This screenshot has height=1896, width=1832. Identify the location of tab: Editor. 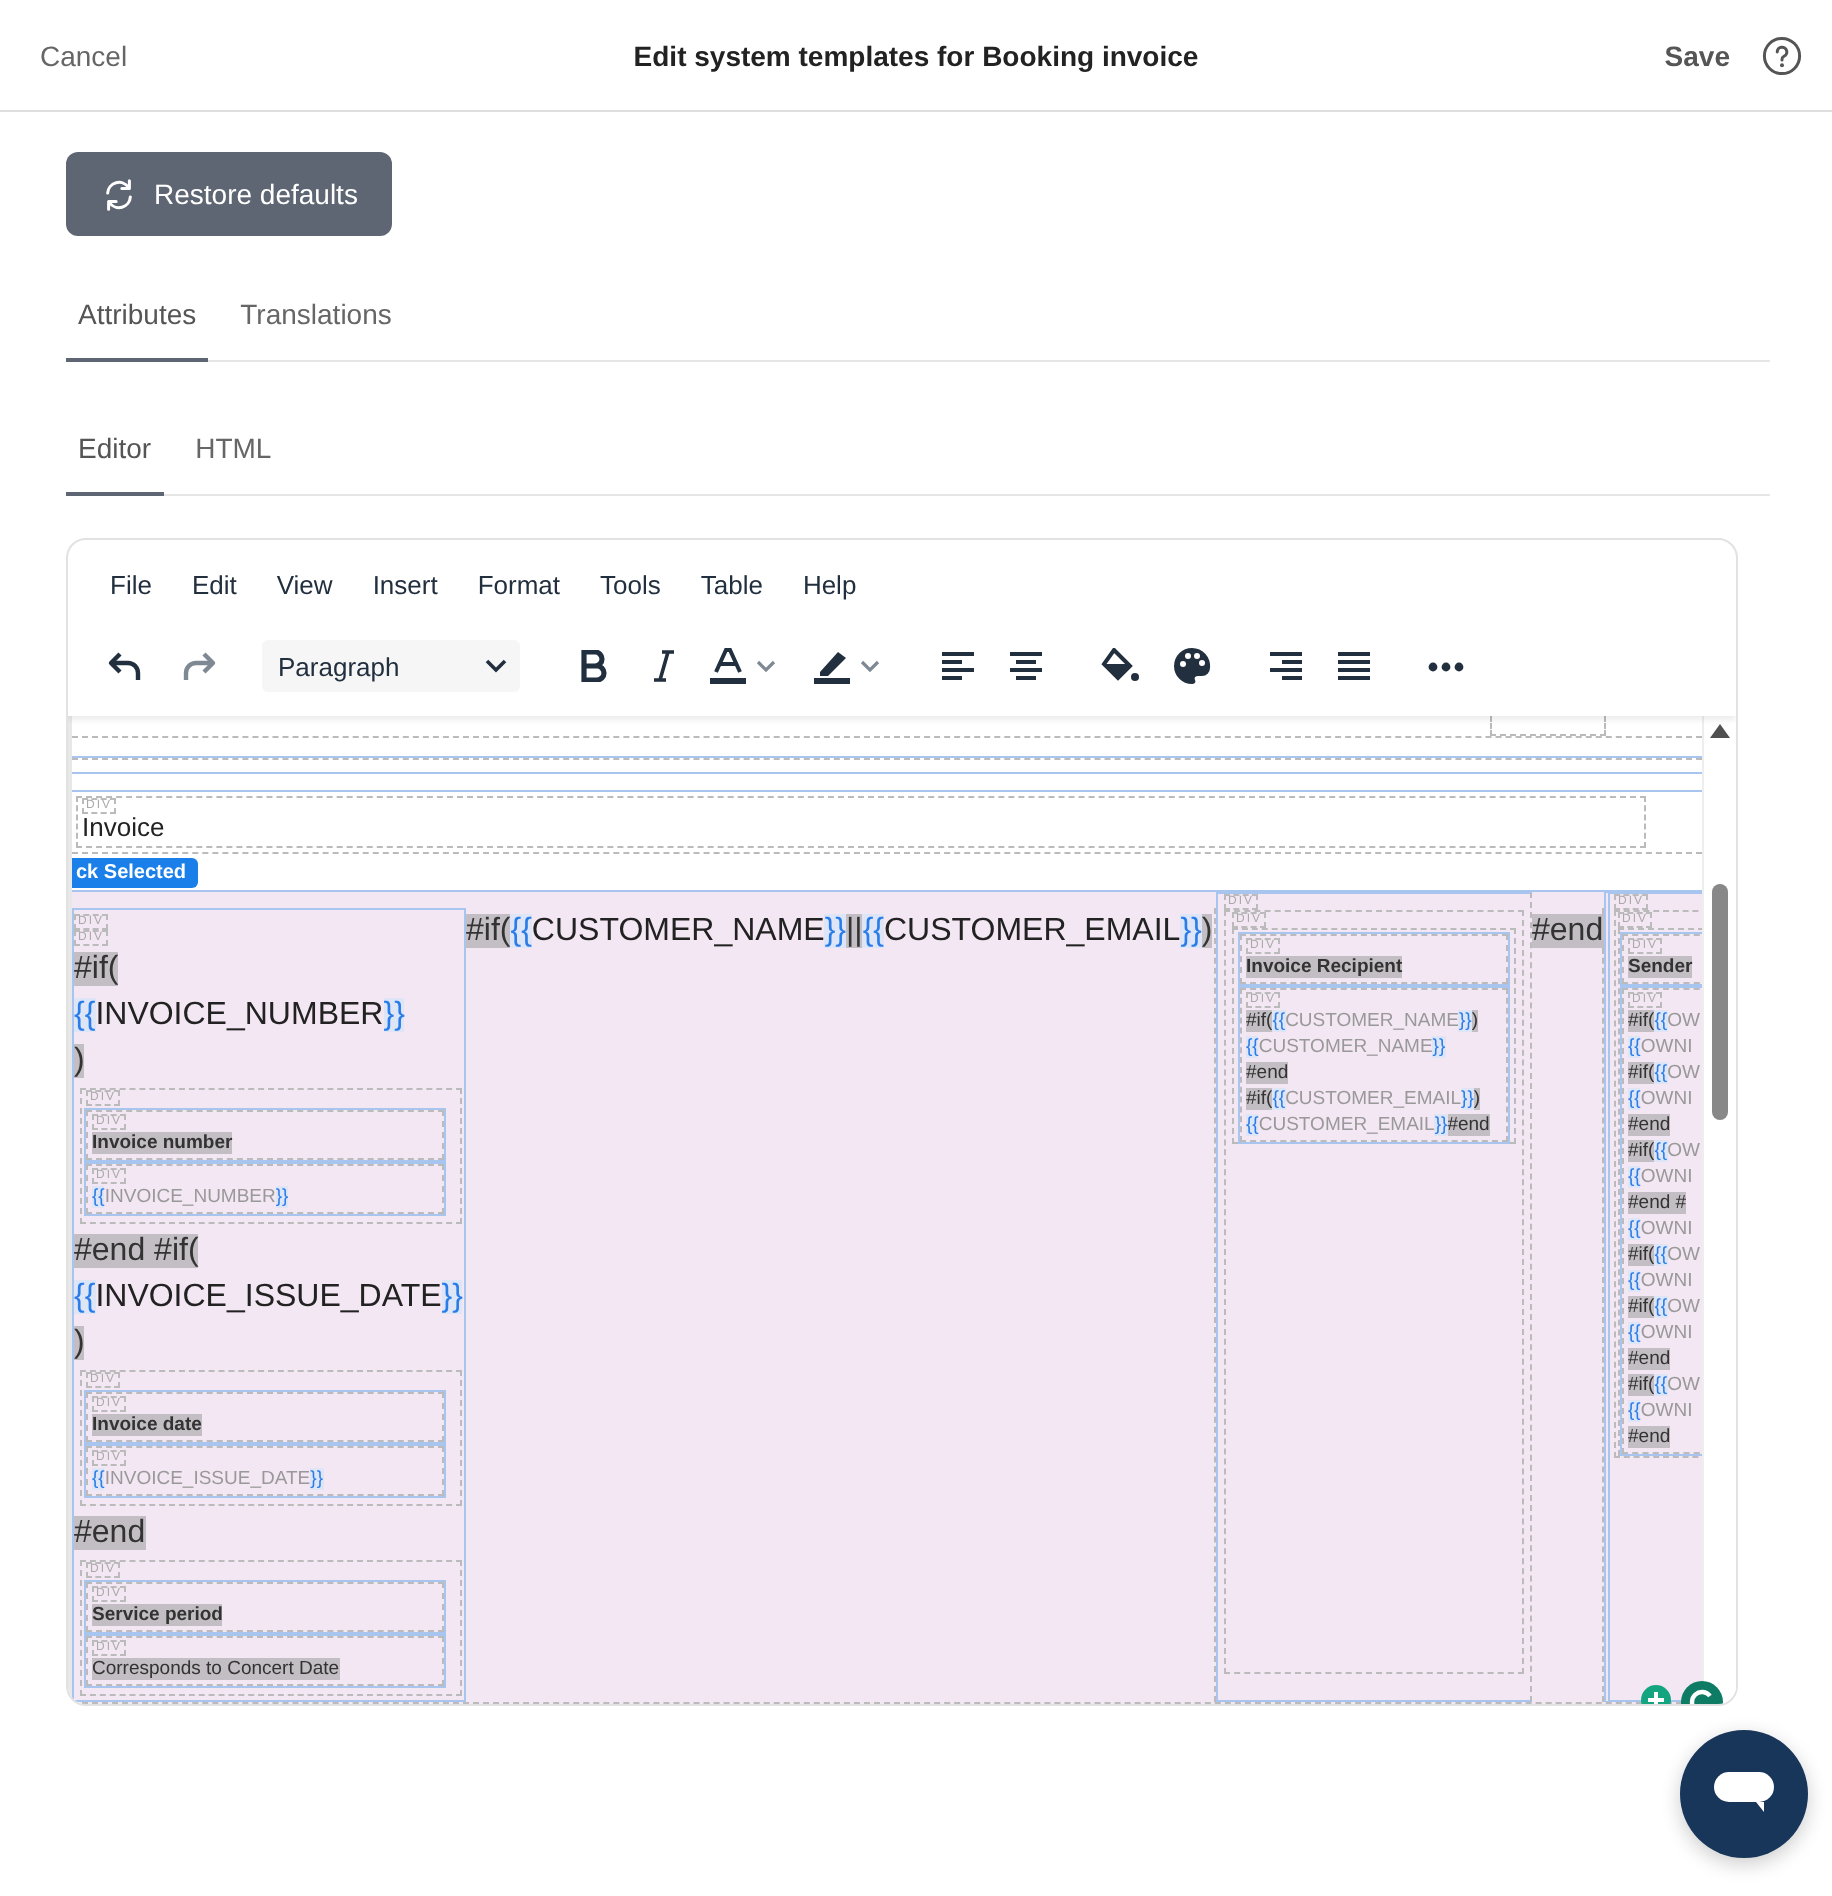
(115, 452).